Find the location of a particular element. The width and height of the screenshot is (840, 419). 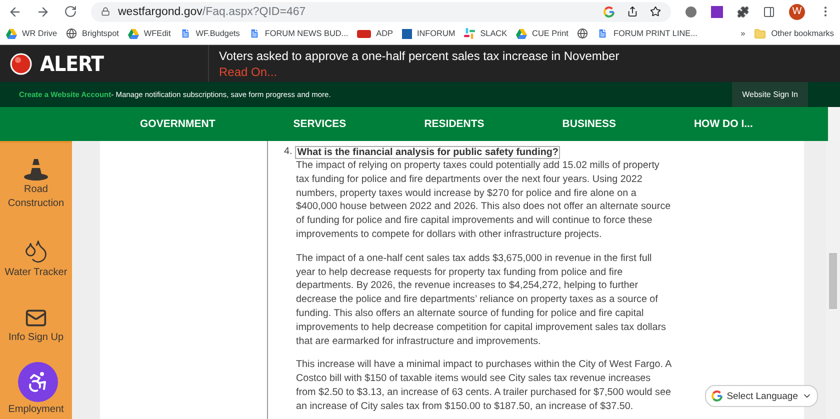

more-bookmarks-button: » is located at coordinates (743, 33).